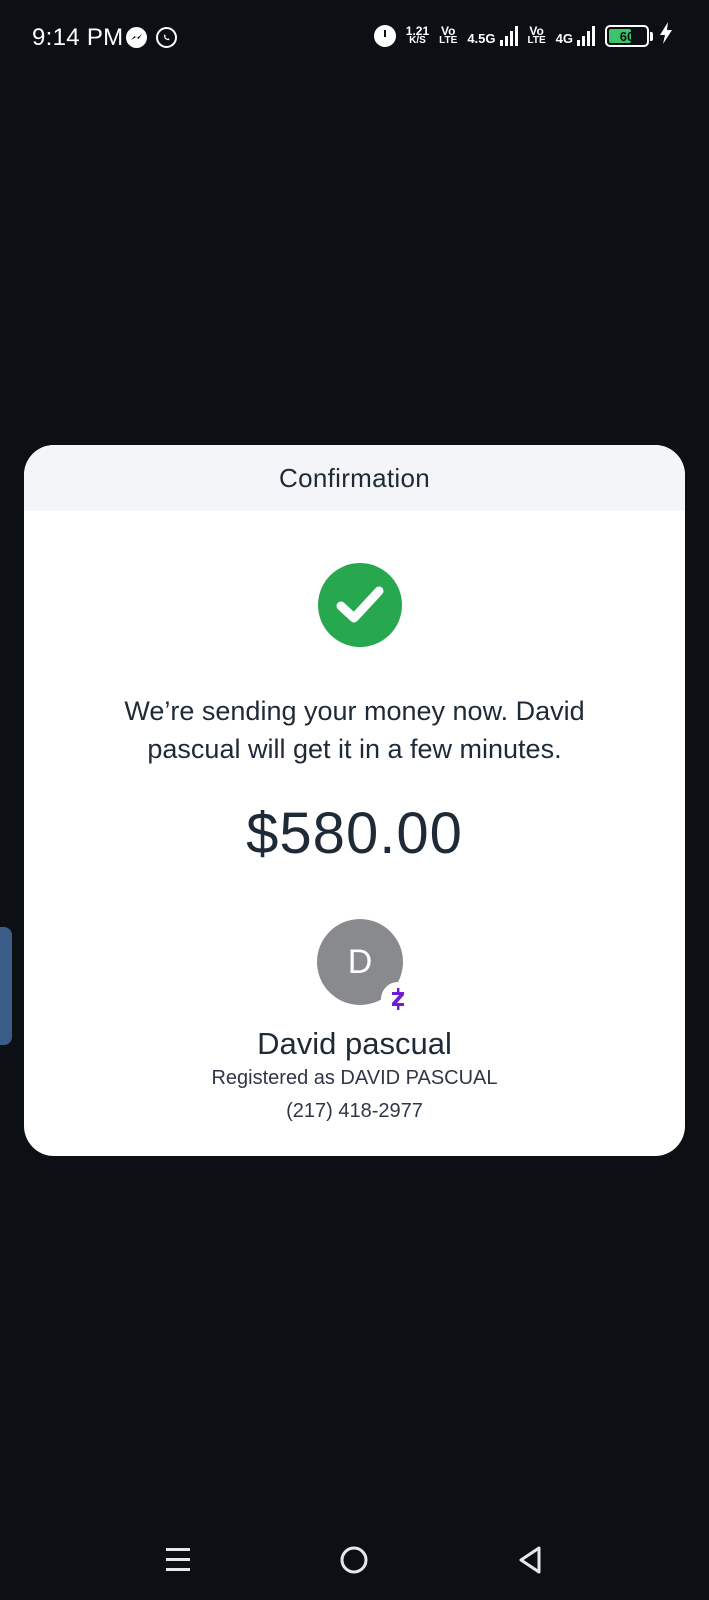  What do you see at coordinates (78, 37) in the screenshot?
I see `status-time: 9:14 PM` at bounding box center [78, 37].